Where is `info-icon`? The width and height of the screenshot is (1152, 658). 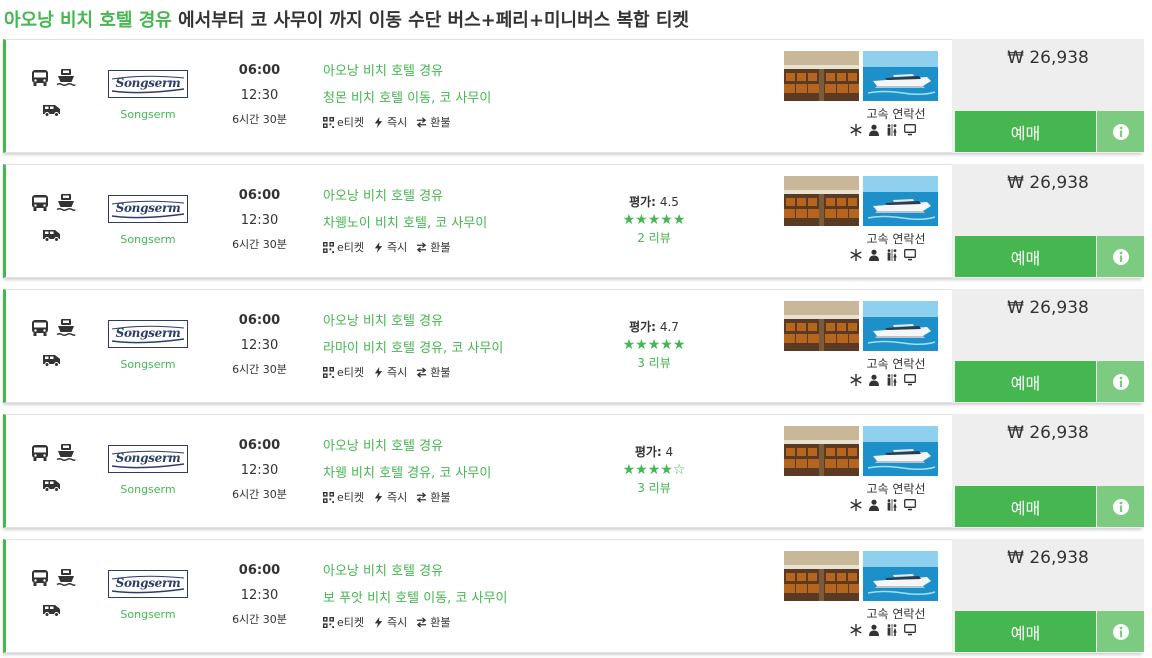
info-icon is located at coordinates (1120, 256).